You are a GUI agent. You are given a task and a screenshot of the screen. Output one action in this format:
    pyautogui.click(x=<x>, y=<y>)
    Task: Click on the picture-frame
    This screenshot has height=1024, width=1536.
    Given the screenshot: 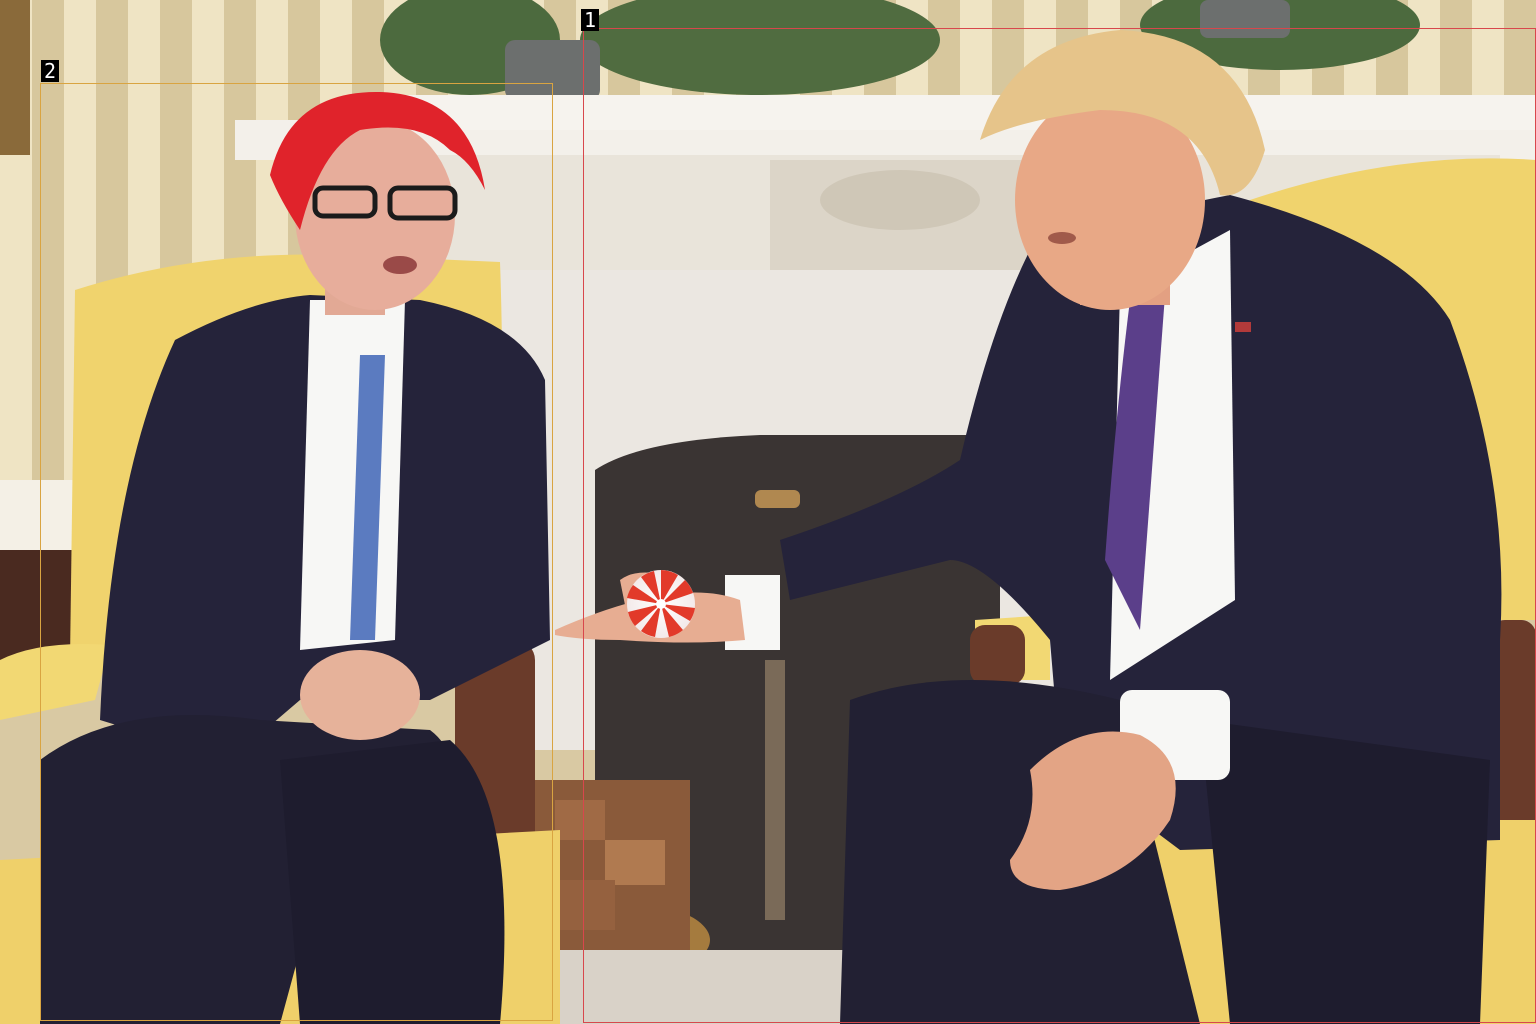 What is the action you would take?
    pyautogui.click(x=15, y=77)
    